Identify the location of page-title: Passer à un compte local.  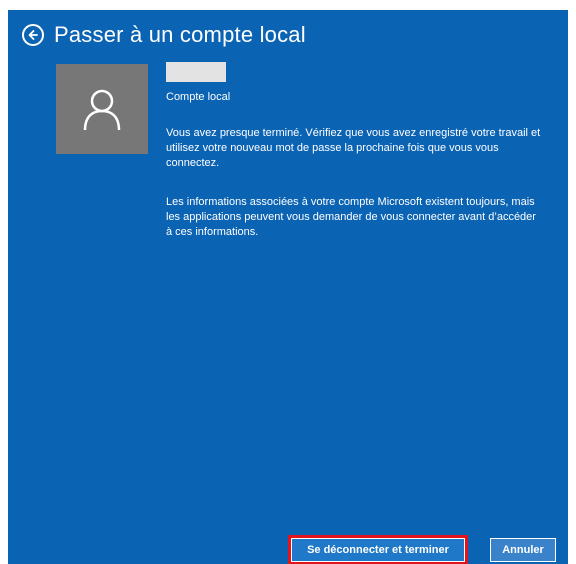
(180, 34).